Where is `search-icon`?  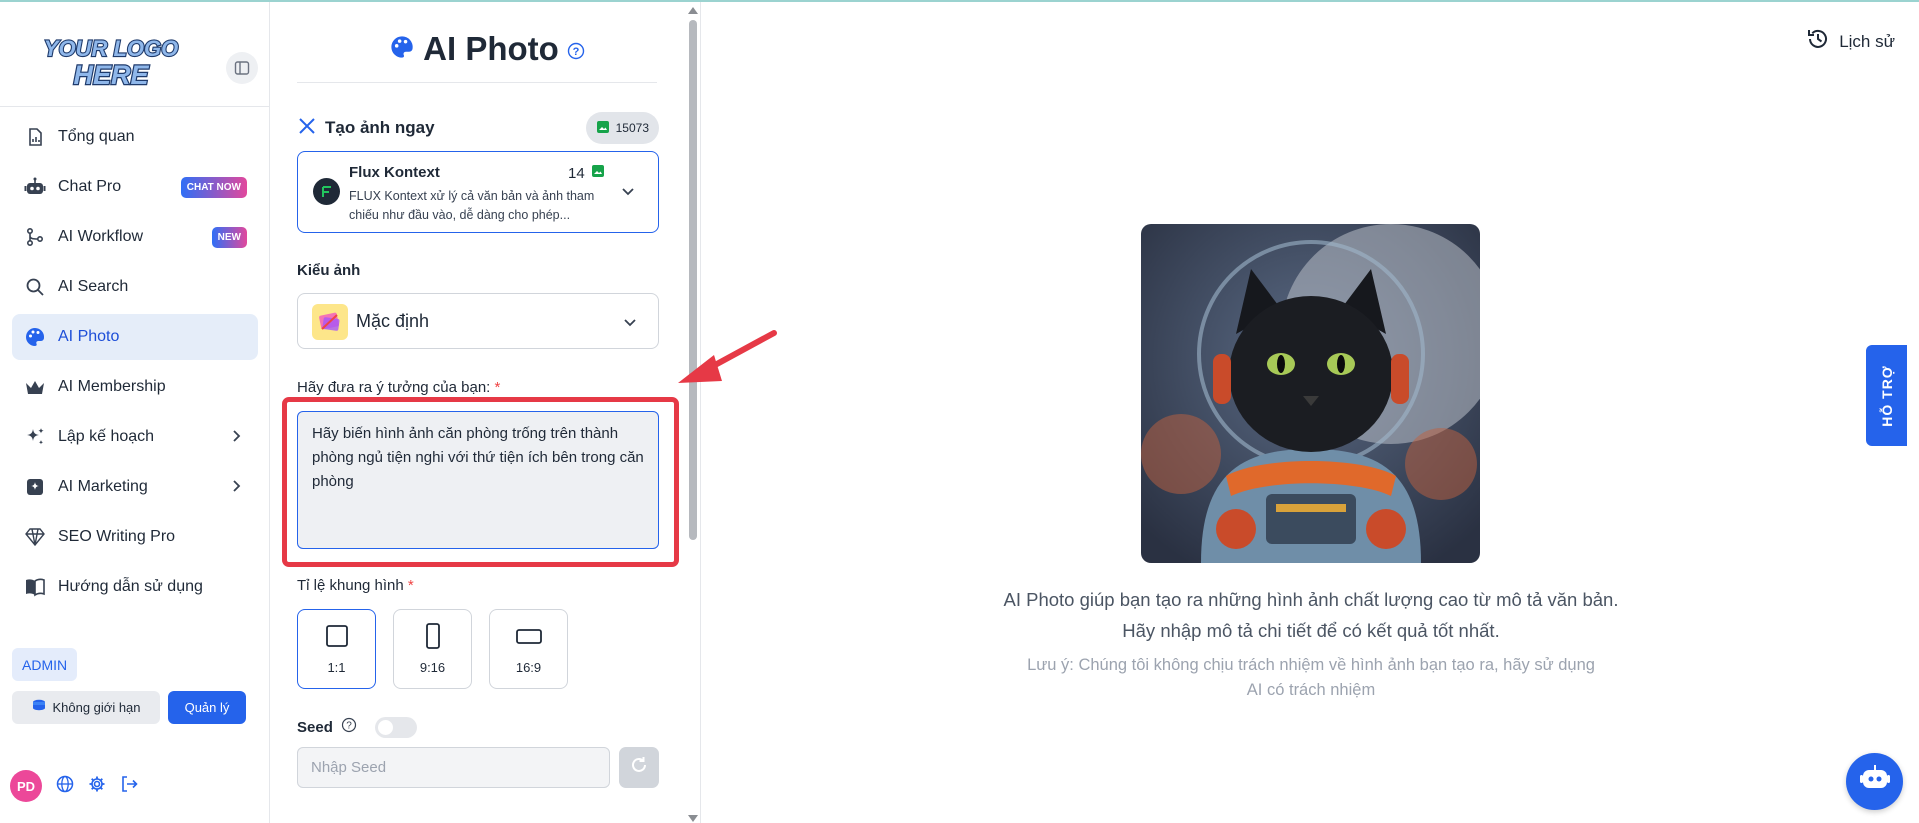
search-icon is located at coordinates (35, 287).